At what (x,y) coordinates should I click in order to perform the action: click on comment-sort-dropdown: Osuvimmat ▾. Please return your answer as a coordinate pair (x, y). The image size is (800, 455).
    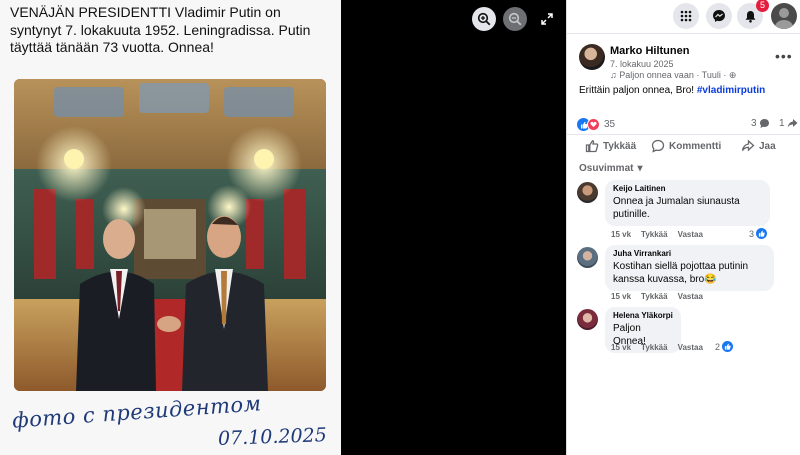
    Looking at the image, I should click on (611, 168).